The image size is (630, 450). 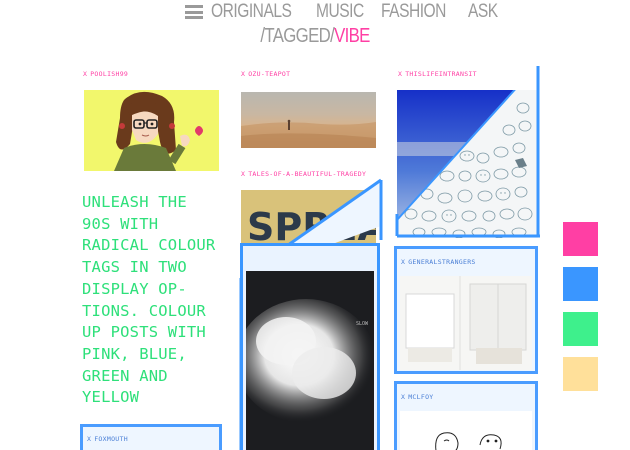 I want to click on interior-photo, so click(x=466, y=323).